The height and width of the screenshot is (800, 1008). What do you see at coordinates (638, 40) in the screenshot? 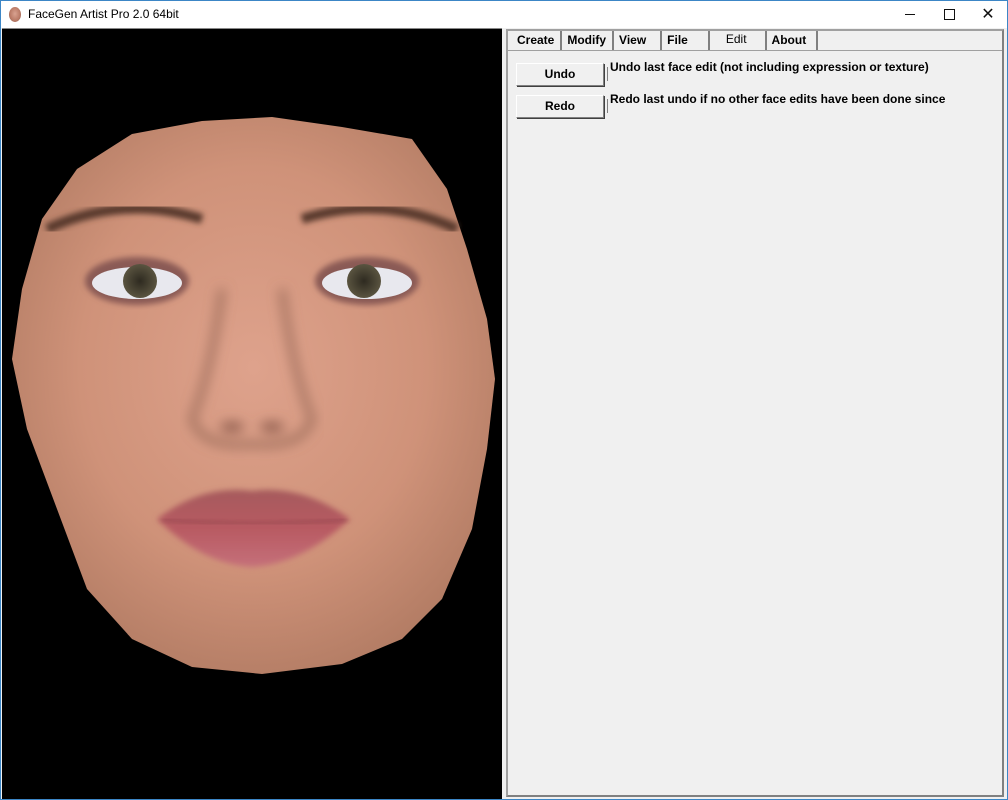
I see `tab-view: View` at bounding box center [638, 40].